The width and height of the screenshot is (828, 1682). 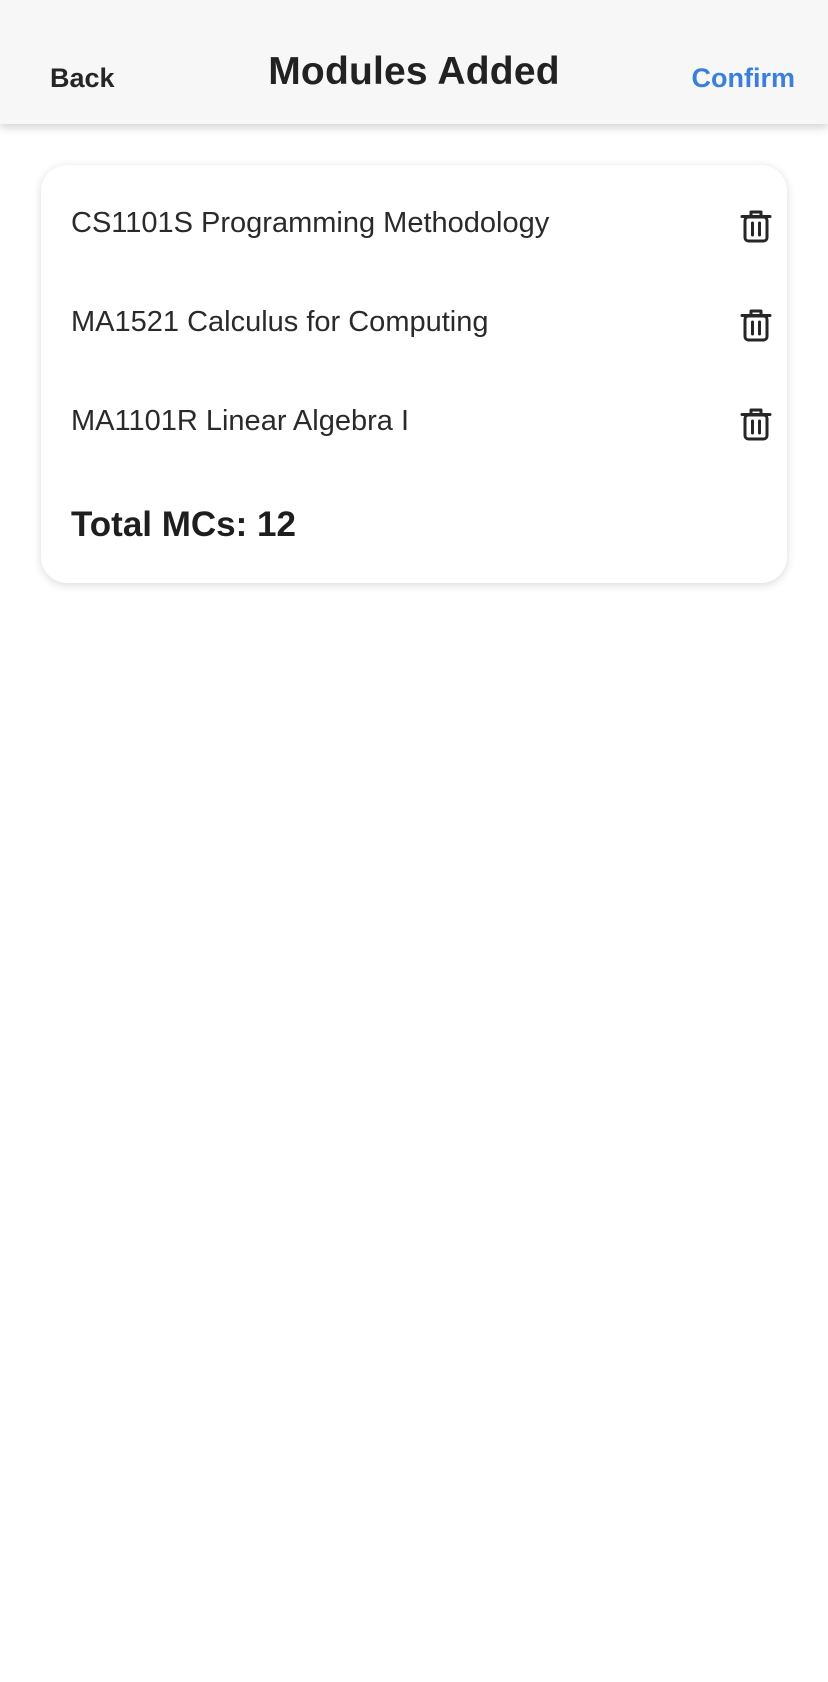 What do you see at coordinates (280, 322) in the screenshot?
I see `module-name: MA1521 Calculus for Computing` at bounding box center [280, 322].